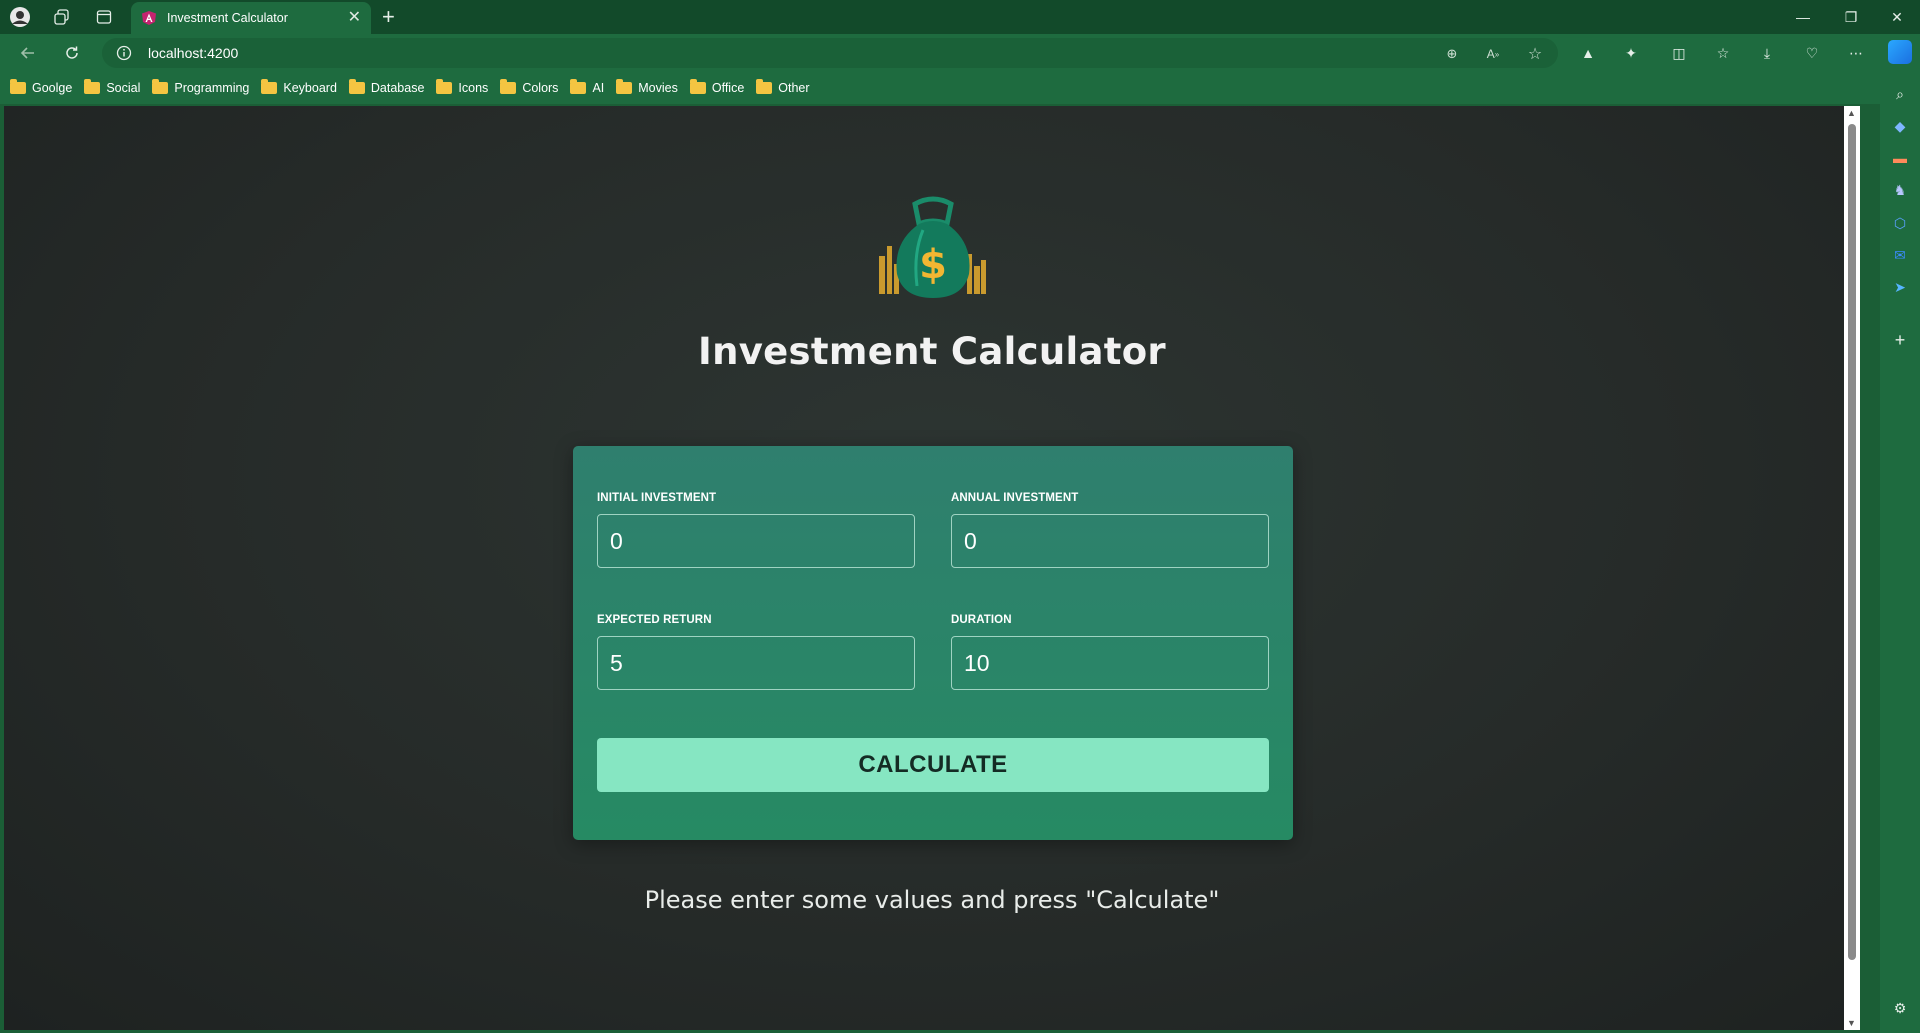  Describe the element at coordinates (1900, 536) in the screenshot. I see `browser-sidebar: ⌕ ◆ ▬ ♞ ⬡ ✉ ➤ + ⚙` at that location.